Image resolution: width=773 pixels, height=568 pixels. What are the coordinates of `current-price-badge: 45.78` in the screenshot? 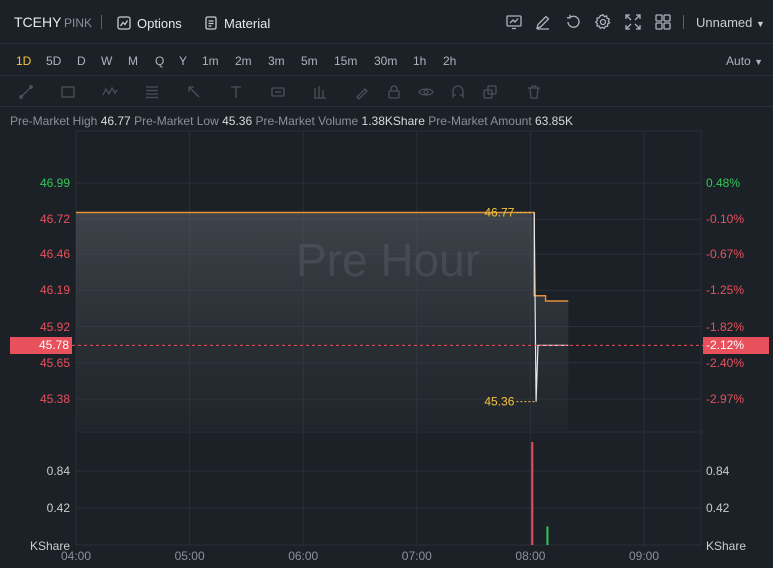 It's located at (41, 345).